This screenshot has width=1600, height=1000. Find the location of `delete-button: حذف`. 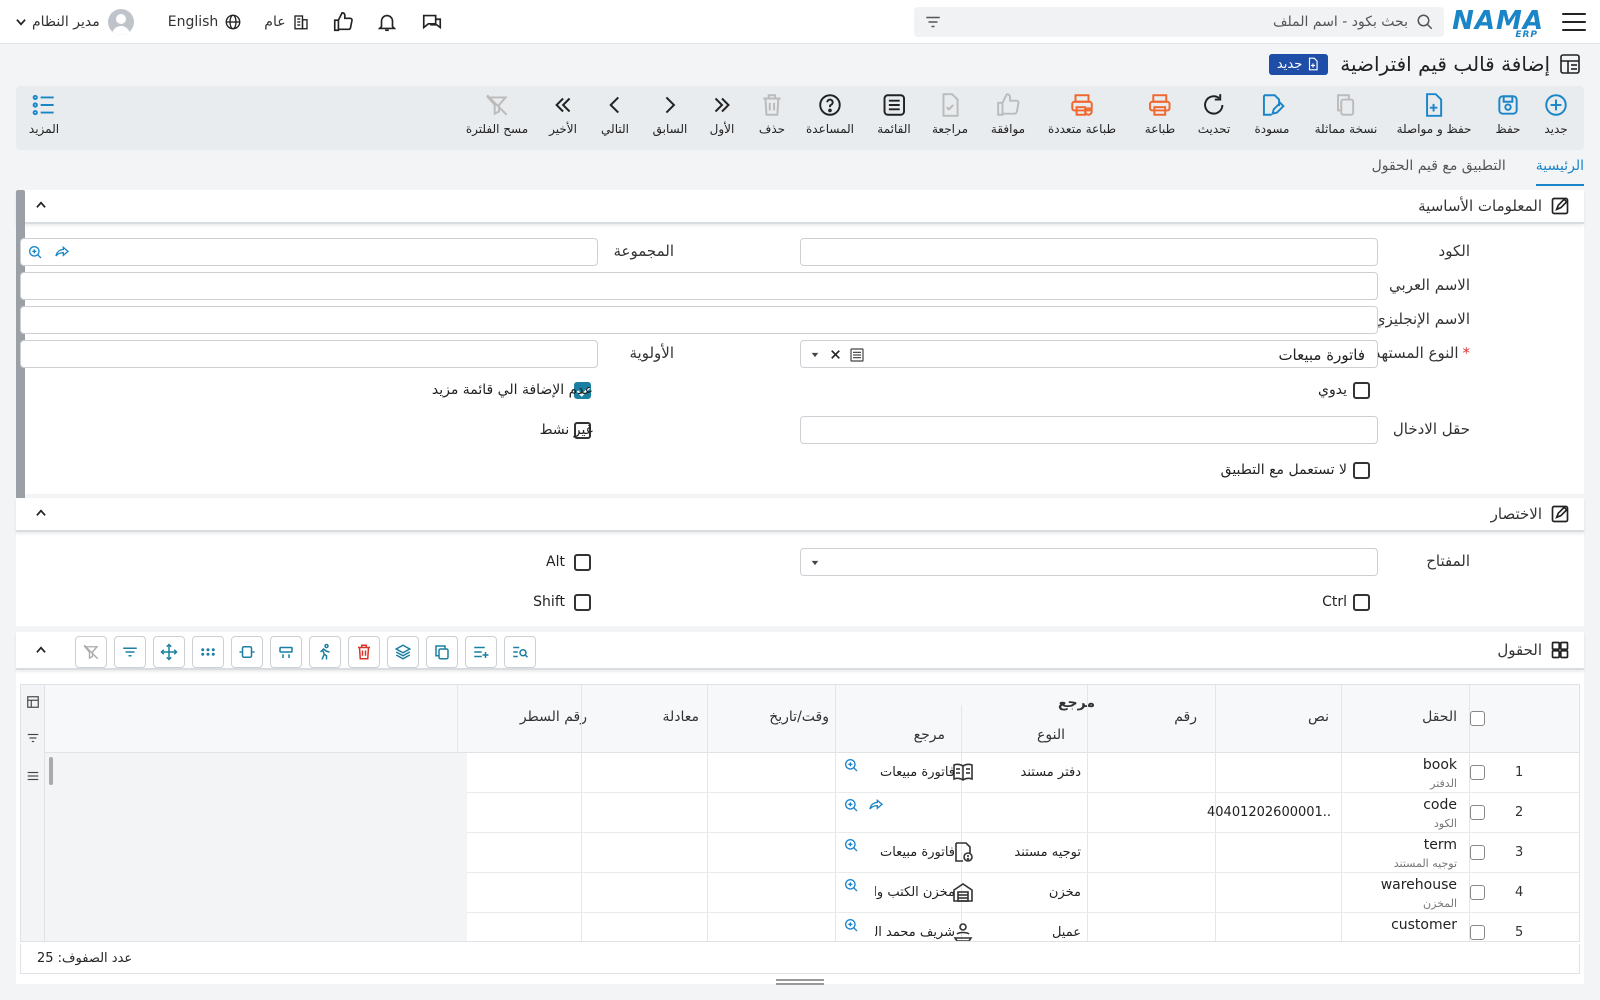

delete-button: حذف is located at coordinates (772, 114).